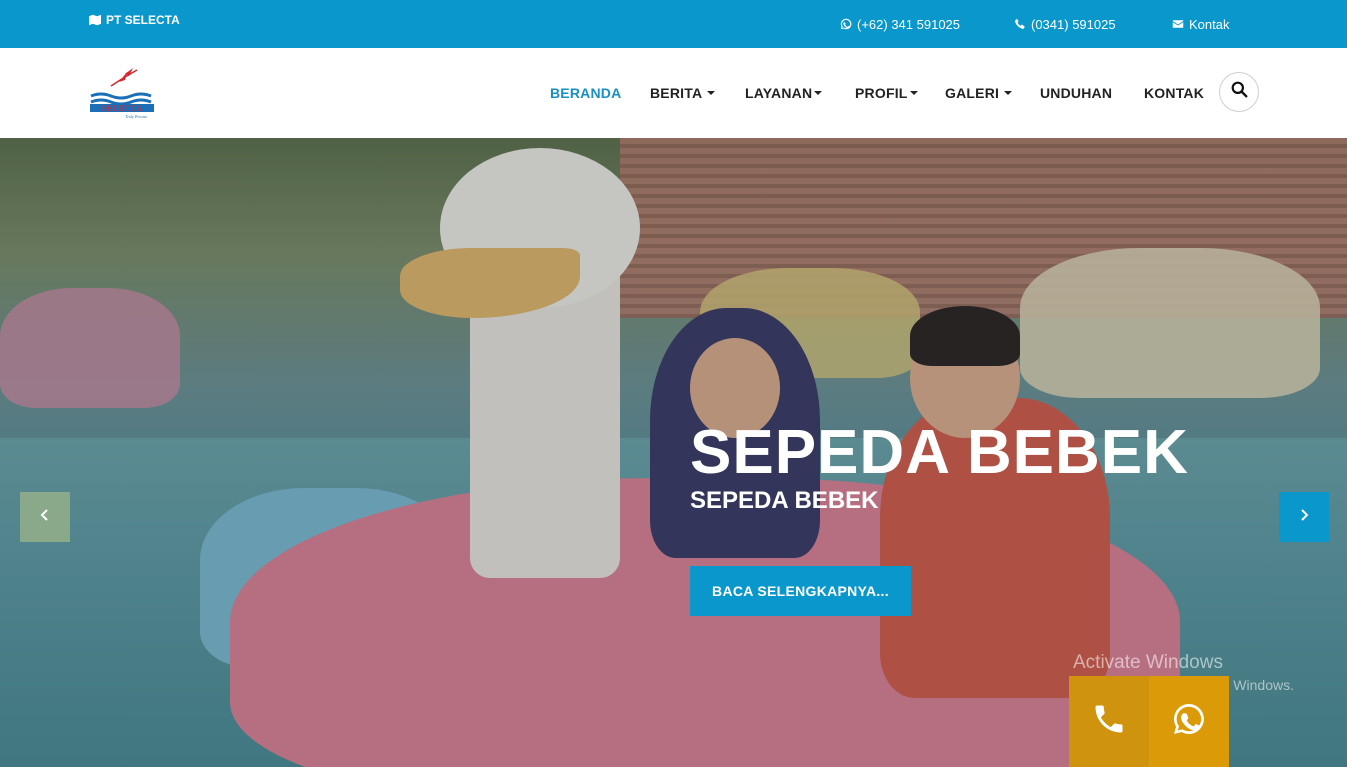 This screenshot has width=1347, height=767. What do you see at coordinates (779, 93) in the screenshot?
I see `nav-layanan-label: LAYANAN` at bounding box center [779, 93].